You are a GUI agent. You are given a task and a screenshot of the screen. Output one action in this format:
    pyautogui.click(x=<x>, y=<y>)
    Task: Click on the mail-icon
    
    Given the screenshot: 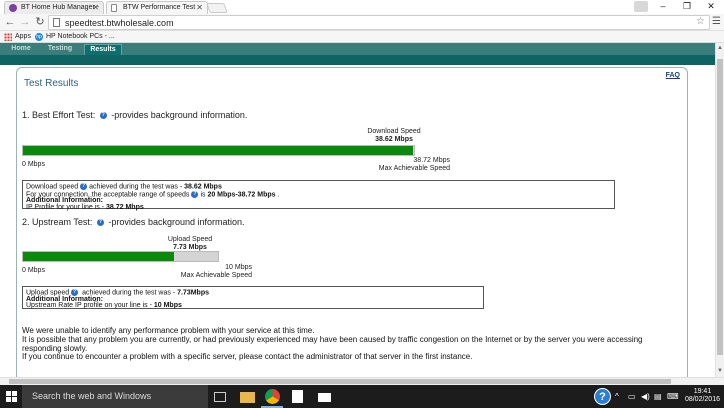 What is the action you would take?
    pyautogui.click(x=324, y=397)
    